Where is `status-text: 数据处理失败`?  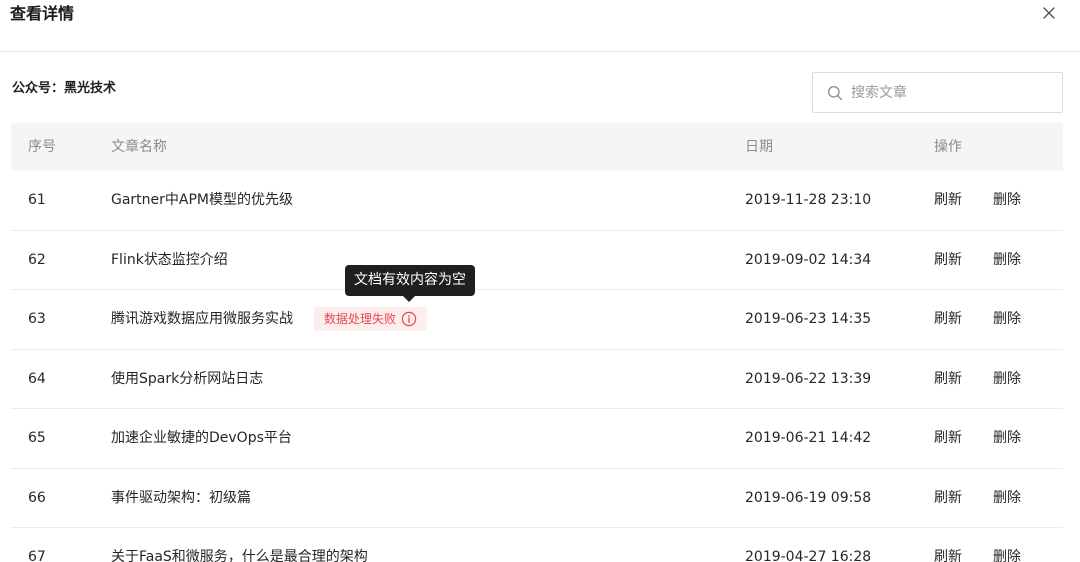
status-text: 数据处理失败 is located at coordinates (360, 319).